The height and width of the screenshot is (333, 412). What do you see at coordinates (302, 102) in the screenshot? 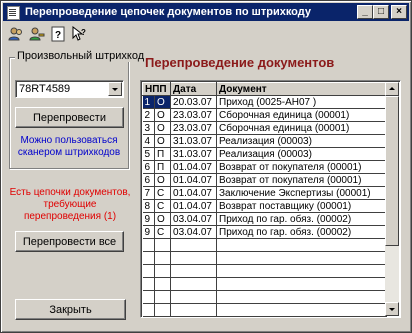
I see `cell-document: Приход (0025-АН07 )` at bounding box center [302, 102].